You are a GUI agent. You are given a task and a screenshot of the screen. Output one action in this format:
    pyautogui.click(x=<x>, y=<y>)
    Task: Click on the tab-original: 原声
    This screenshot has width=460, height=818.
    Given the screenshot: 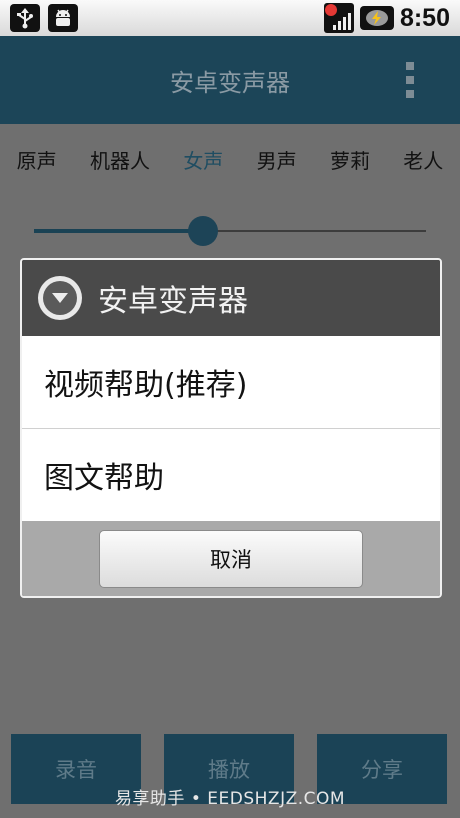 What is the action you would take?
    pyautogui.click(x=37, y=159)
    